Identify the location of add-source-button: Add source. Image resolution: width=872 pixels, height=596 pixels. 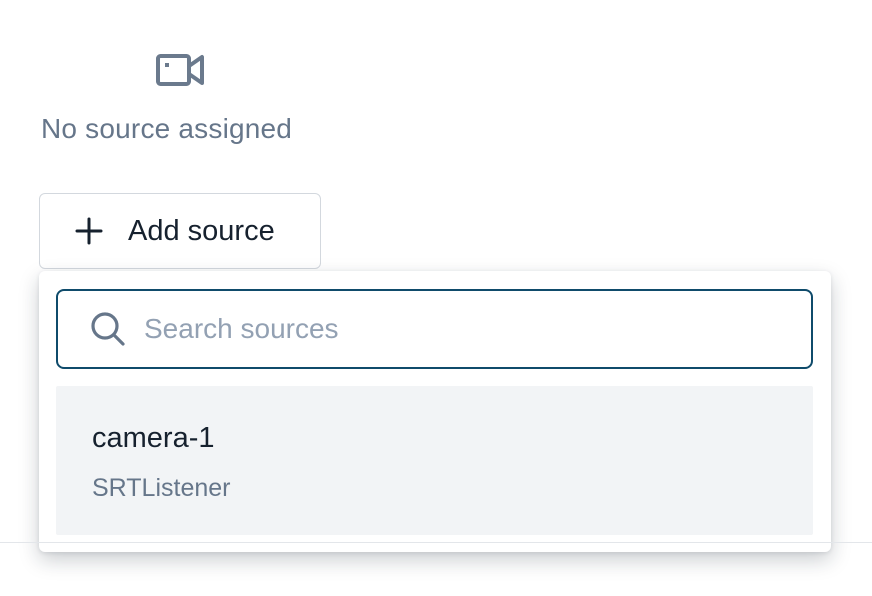
(180, 231).